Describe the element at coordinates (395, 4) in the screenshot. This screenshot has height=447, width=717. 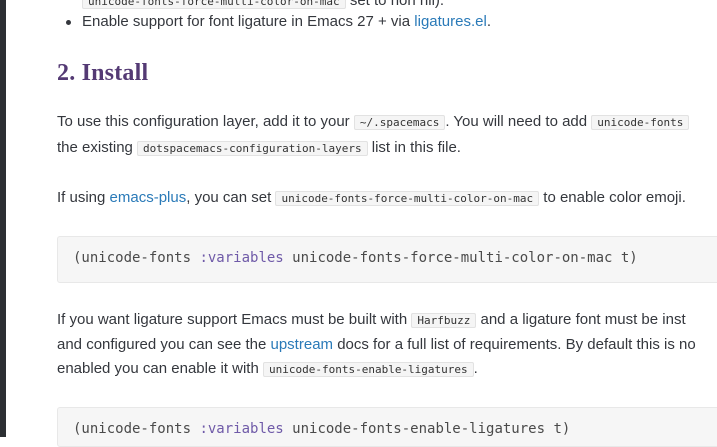
I see `list-item-text: set to non nil).` at that location.